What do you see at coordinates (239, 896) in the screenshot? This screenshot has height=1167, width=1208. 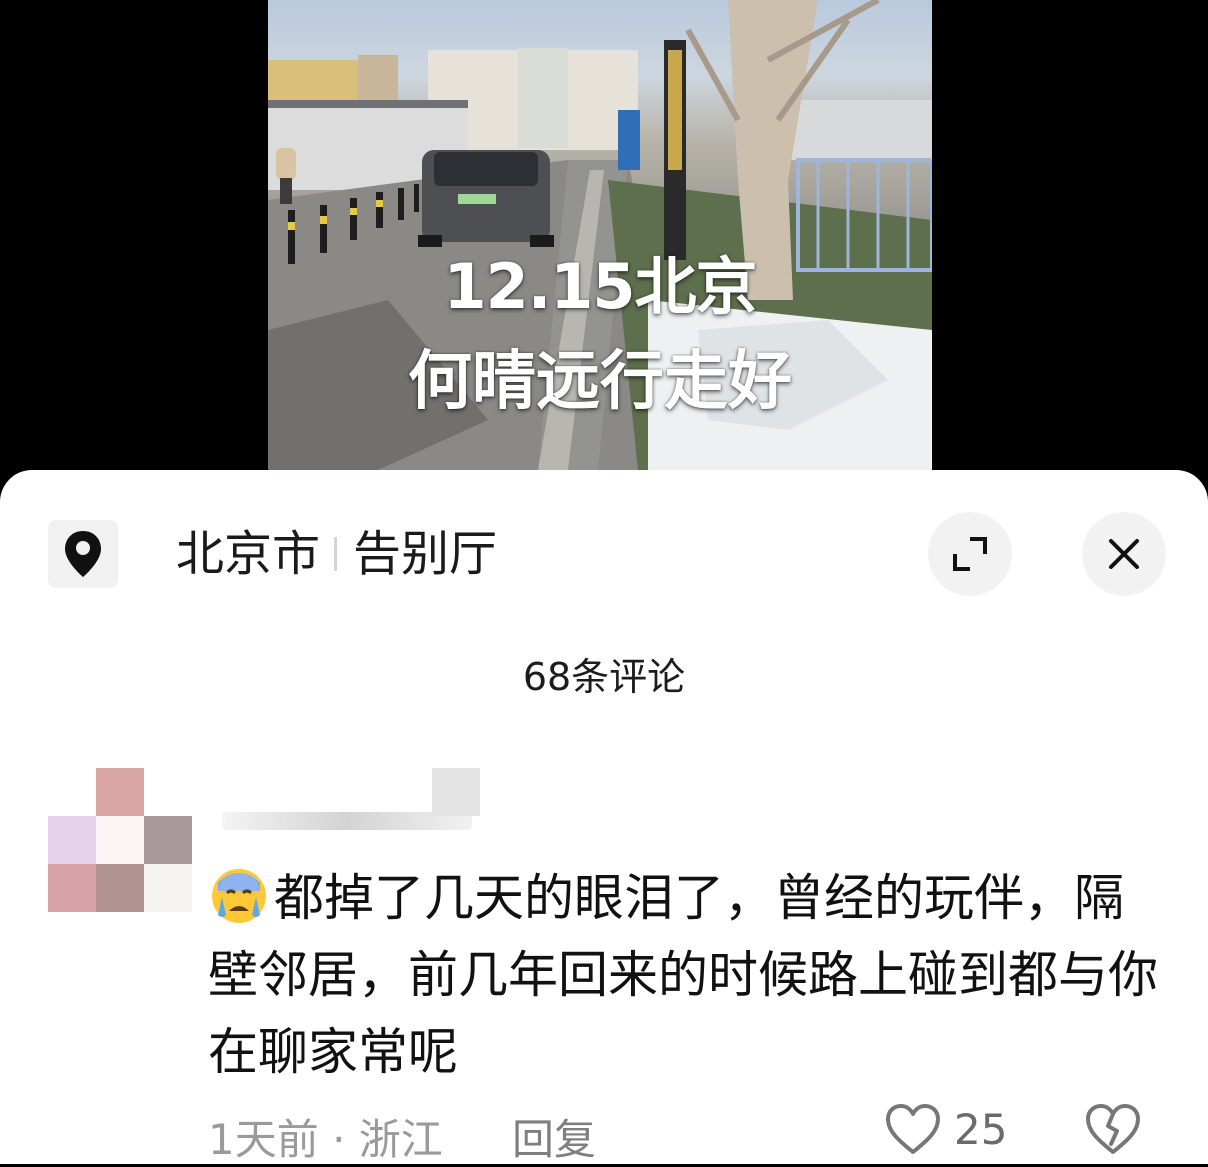 I see `crying-face-emoji` at bounding box center [239, 896].